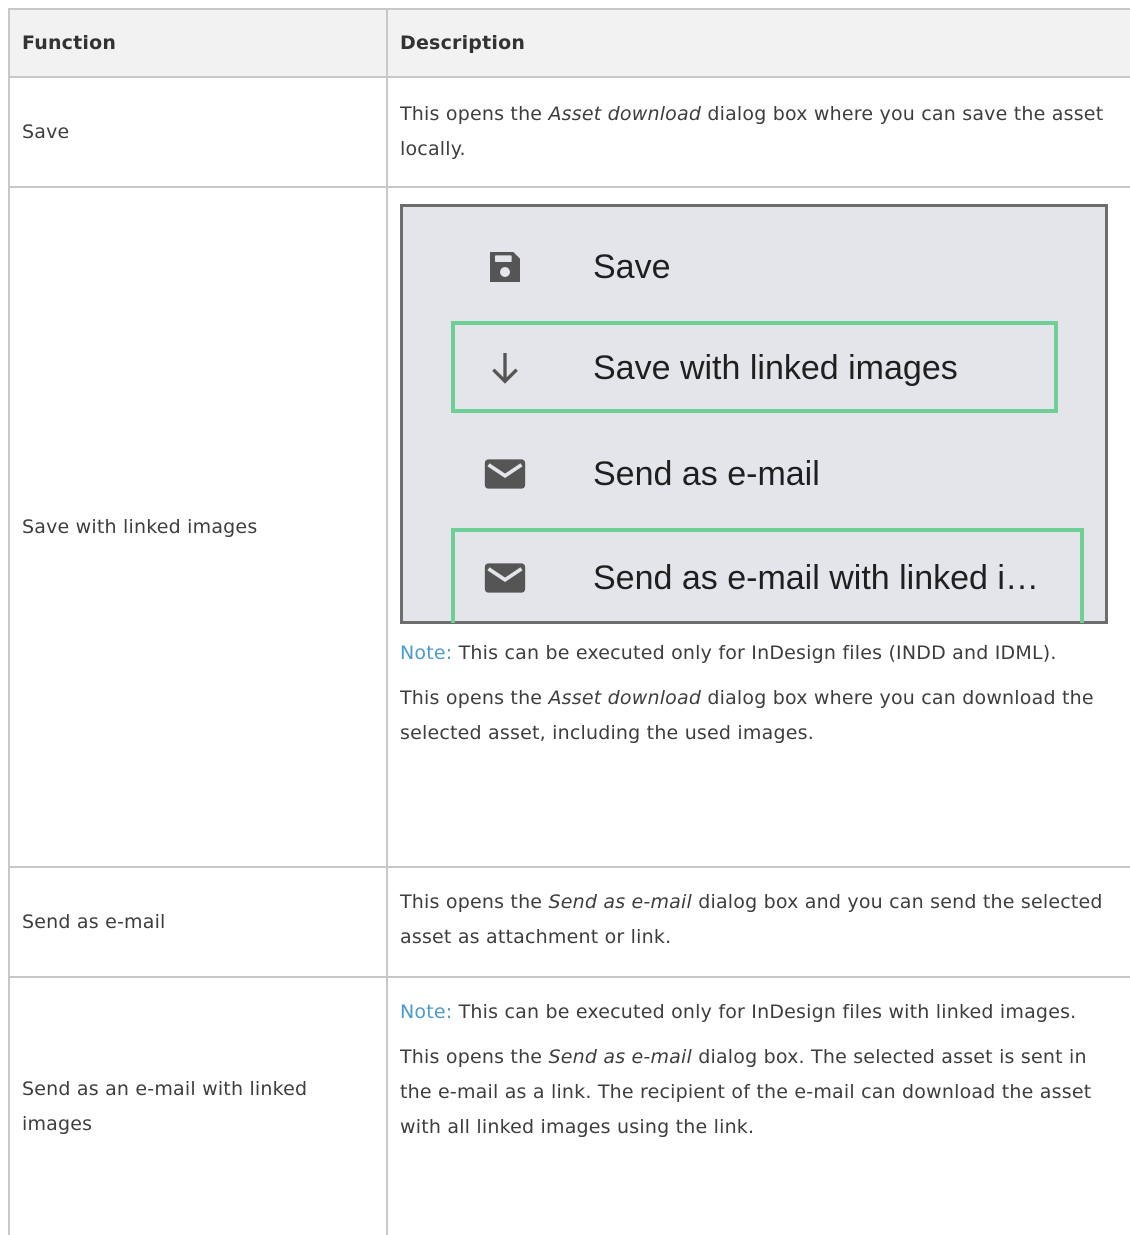 This screenshot has height=1235, width=1130. Describe the element at coordinates (706, 473) in the screenshot. I see `menu-item-label: Send as e-mail` at that location.